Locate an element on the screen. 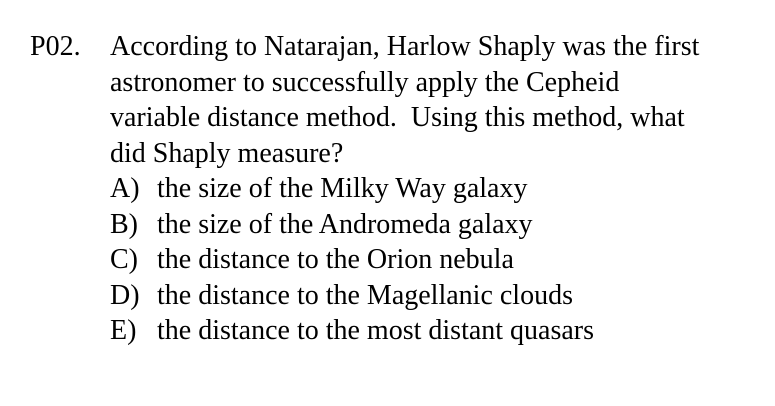 This screenshot has height=406, width=775. choice-text: the distance to the Magellanic clouds is located at coordinates (365, 295).